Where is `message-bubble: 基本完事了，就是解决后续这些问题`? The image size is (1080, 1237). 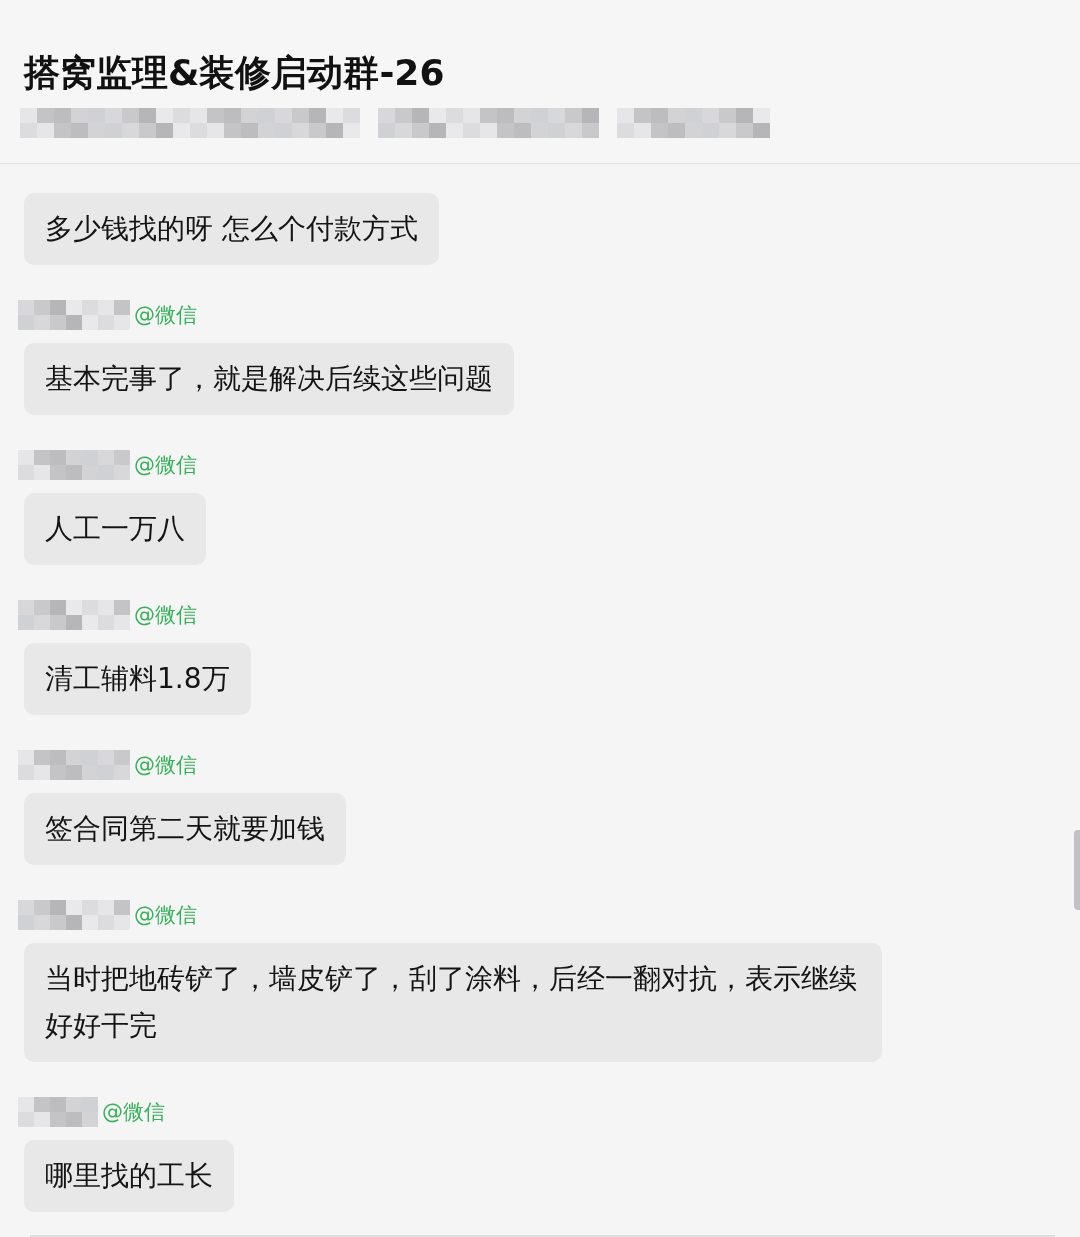 message-bubble: 基本完事了，就是解决后续这些问题 is located at coordinates (269, 379).